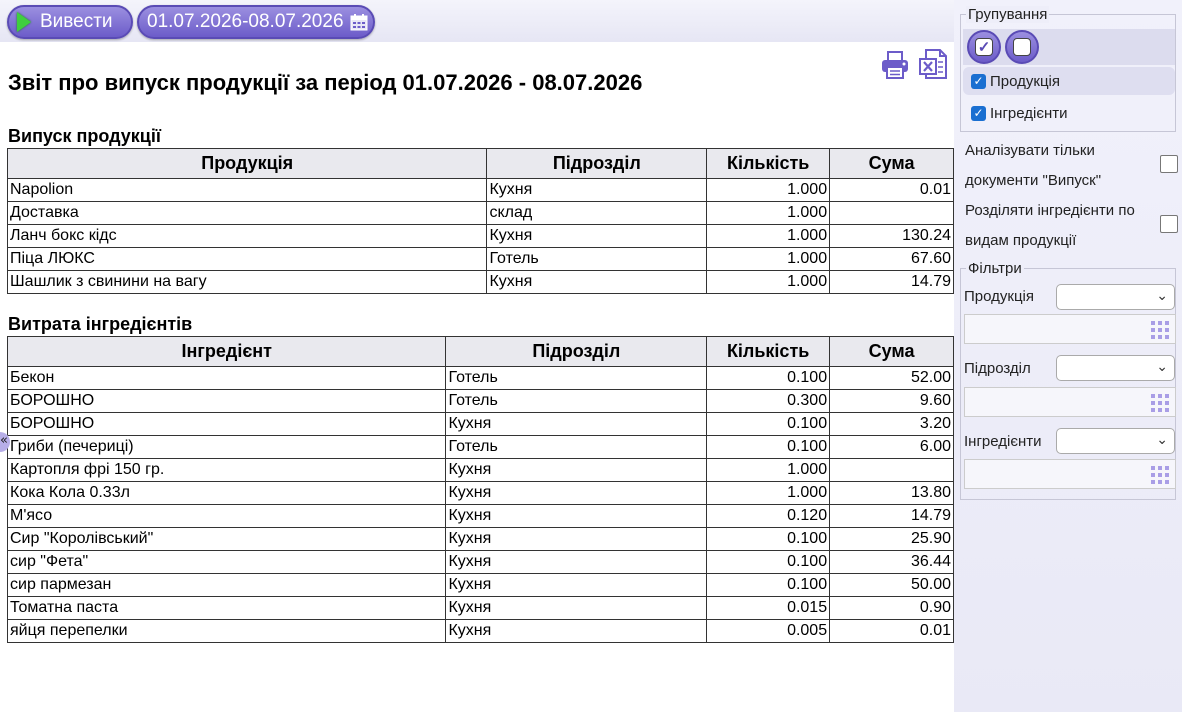 The width and height of the screenshot is (1182, 712). Describe the element at coordinates (891, 401) in the screenshot. I see `table-cell: 9.60` at that location.